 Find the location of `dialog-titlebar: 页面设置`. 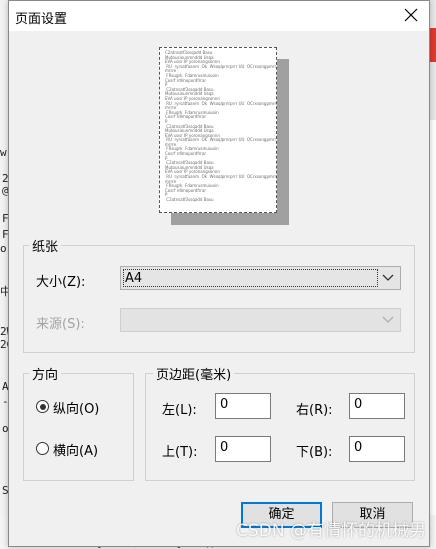

dialog-titlebar: 页面设置 is located at coordinates (219, 16).